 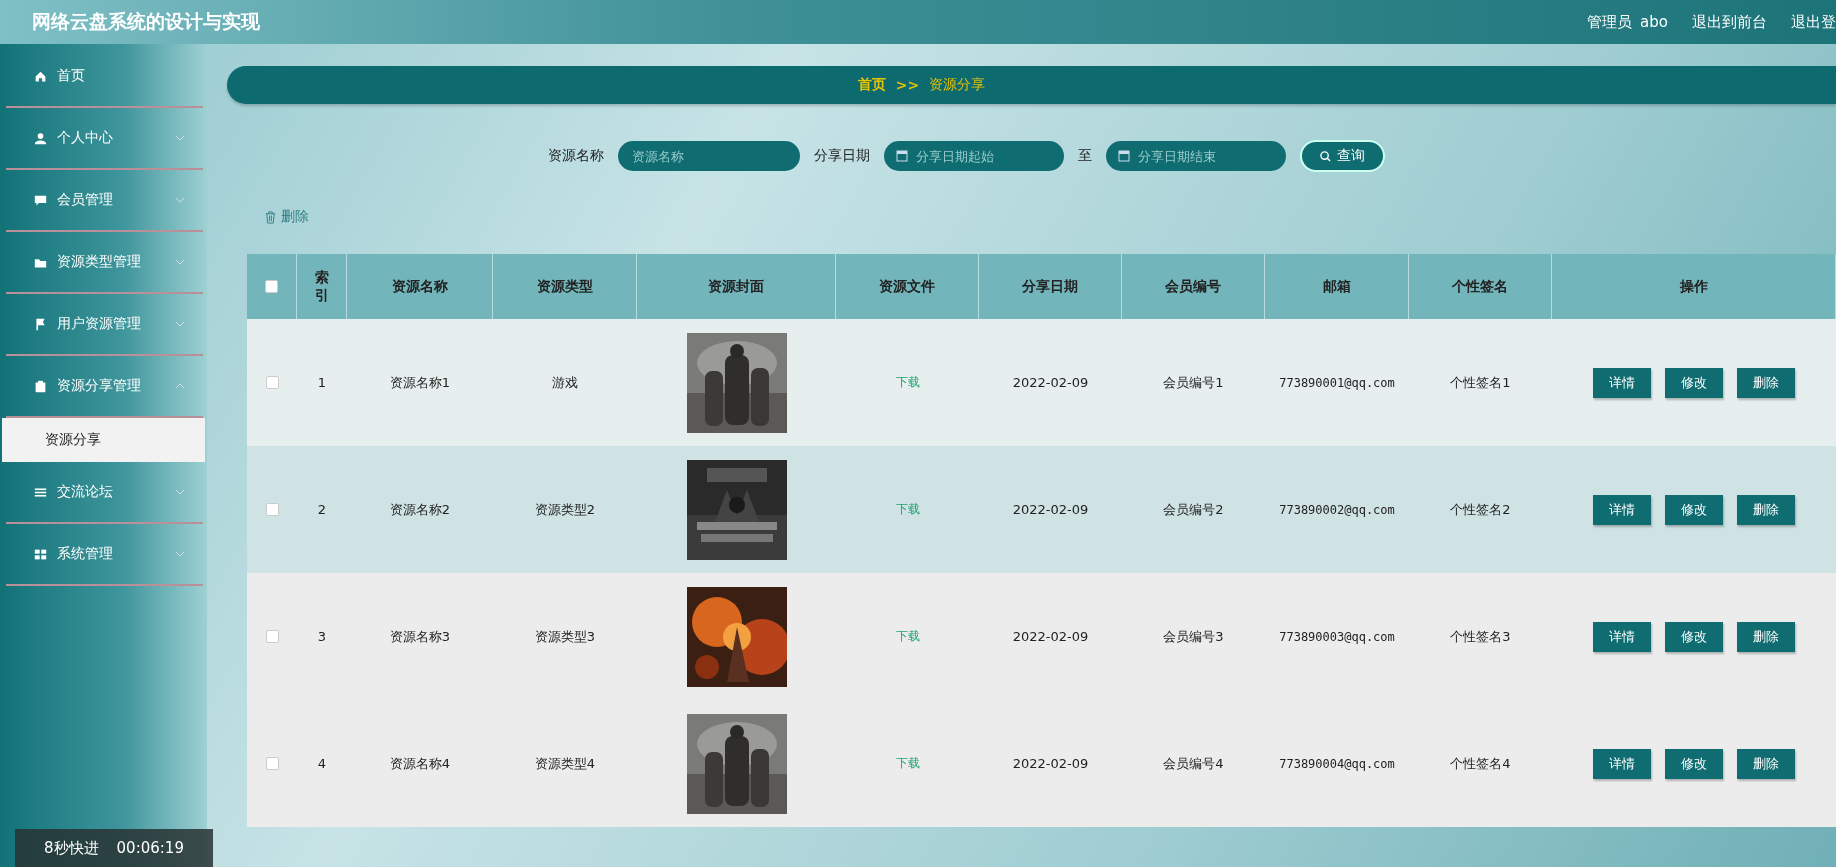 What do you see at coordinates (1480, 636) in the screenshot?
I see `table-cell: 个性签名3` at bounding box center [1480, 636].